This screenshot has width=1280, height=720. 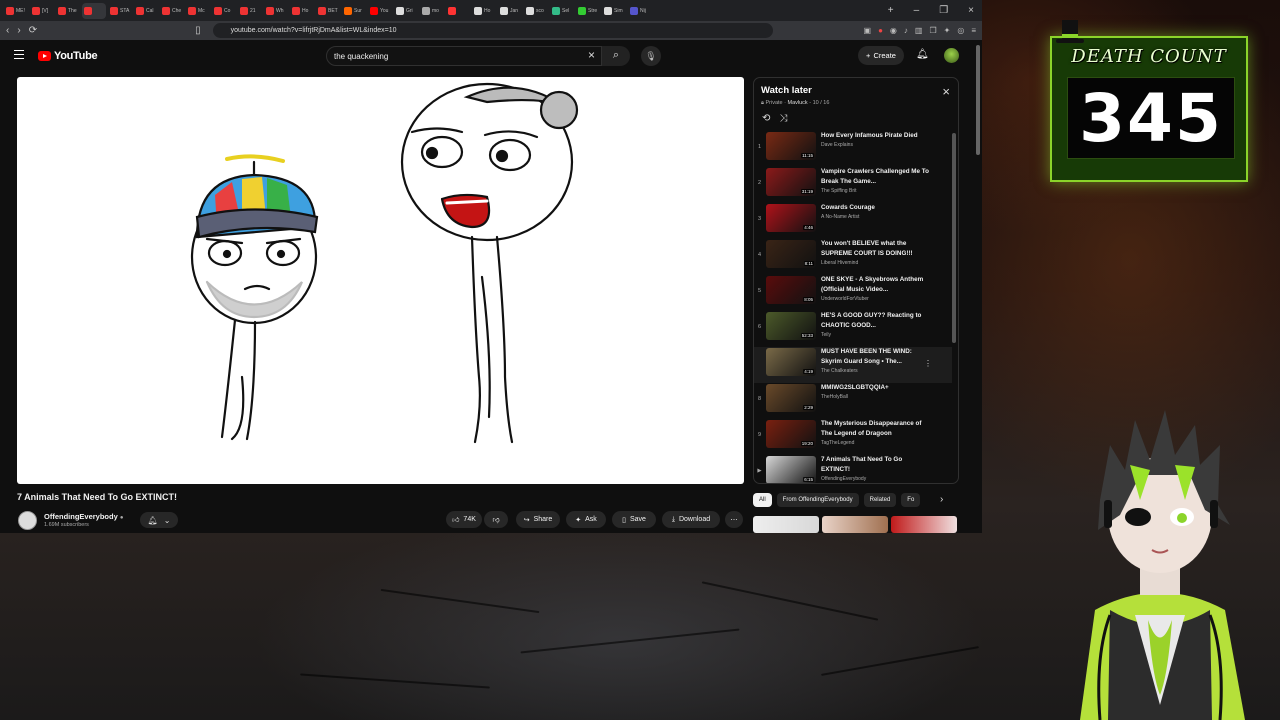 What do you see at coordinates (762, 500) in the screenshot?
I see `filter-chip: All` at bounding box center [762, 500].